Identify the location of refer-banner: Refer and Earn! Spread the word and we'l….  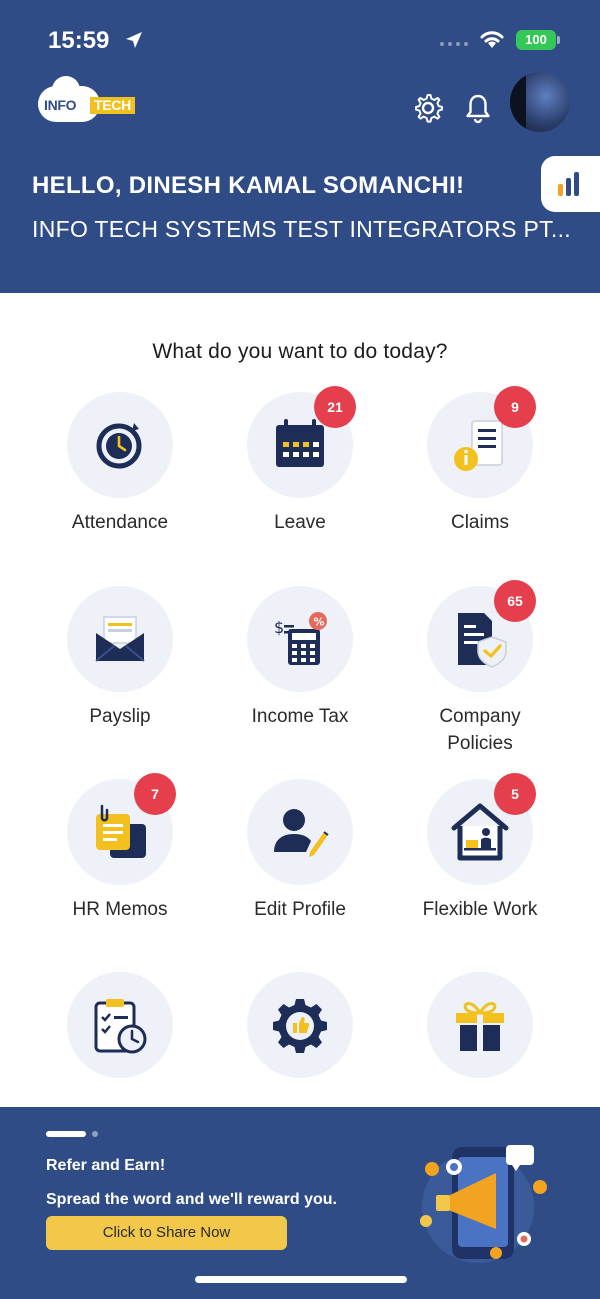
(300, 1203).